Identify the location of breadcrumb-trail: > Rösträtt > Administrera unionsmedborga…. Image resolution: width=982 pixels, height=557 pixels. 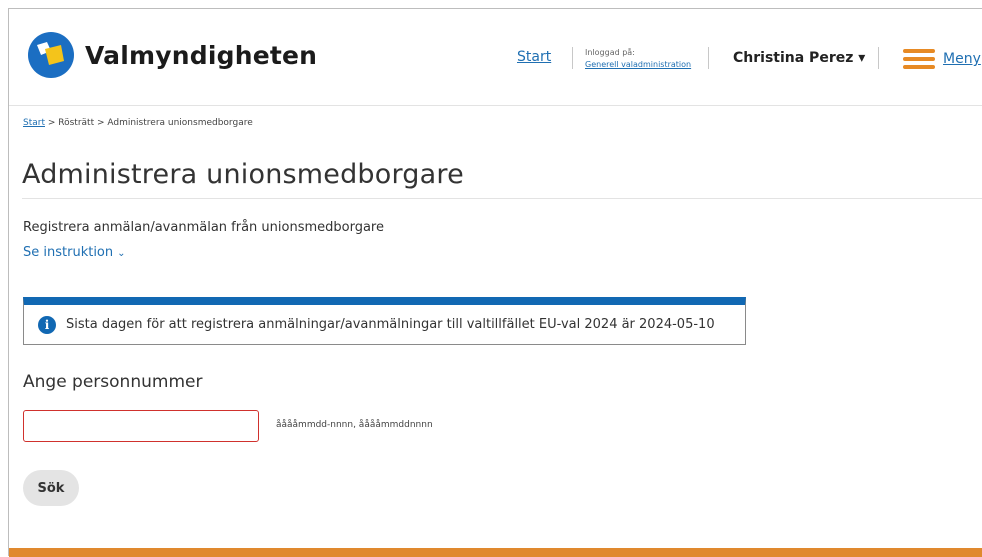
(149, 123).